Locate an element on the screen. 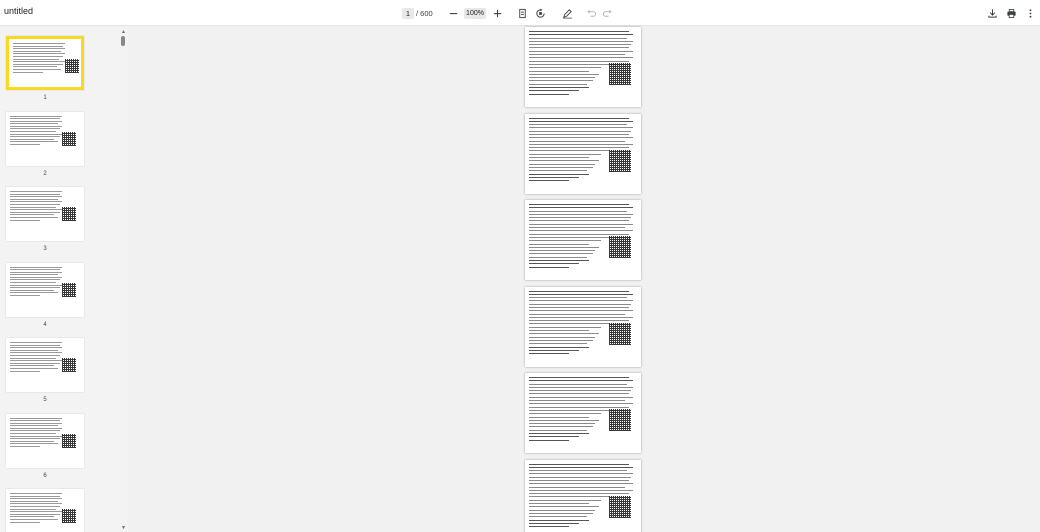 The width and height of the screenshot is (1040, 532). more-vert-icon is located at coordinates (1030, 13).